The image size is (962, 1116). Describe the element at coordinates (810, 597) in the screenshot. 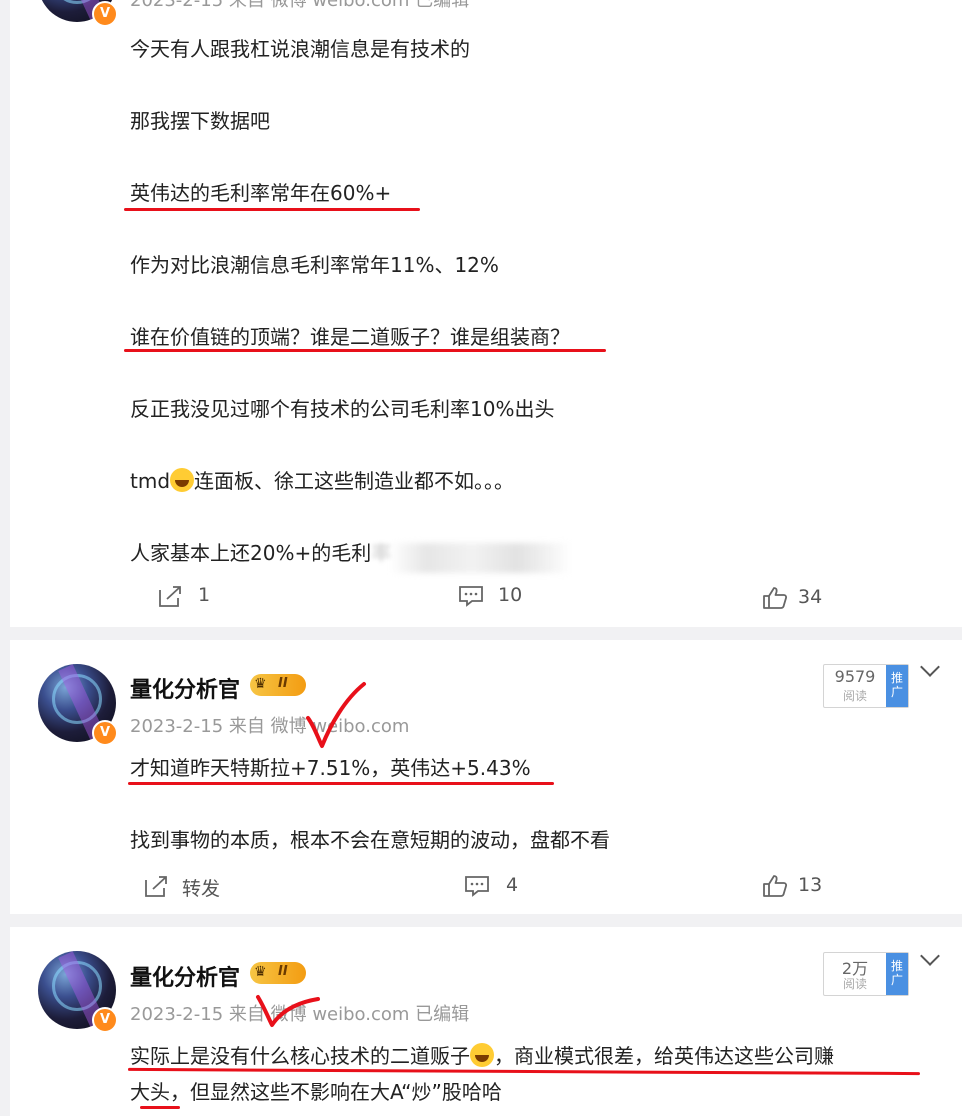

I see `like-count: 34` at that location.